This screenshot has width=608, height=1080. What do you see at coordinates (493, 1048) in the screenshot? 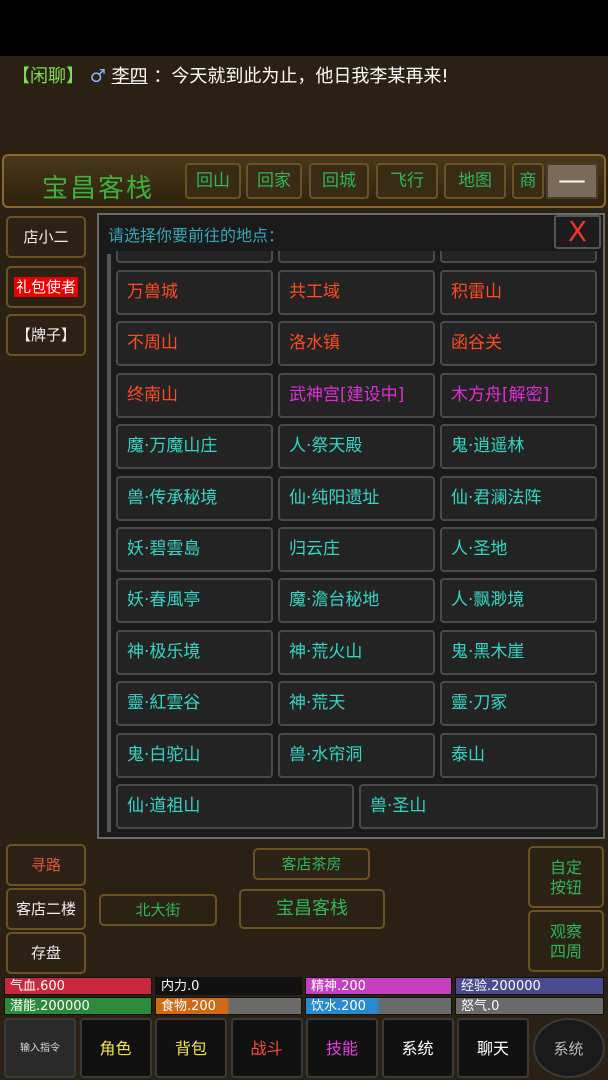
I see `chat-tab: 聊天` at bounding box center [493, 1048].